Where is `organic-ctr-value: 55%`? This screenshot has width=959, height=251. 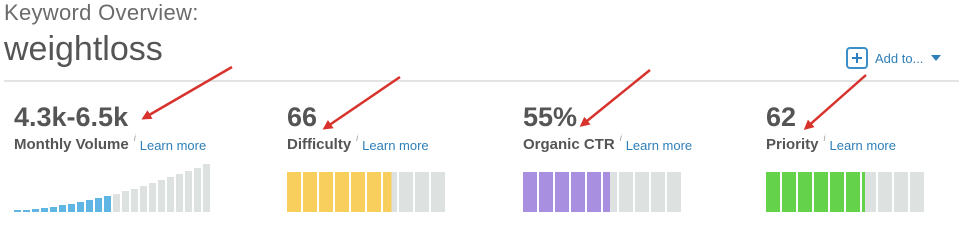
organic-ctr-value: 55% is located at coordinates (550, 117).